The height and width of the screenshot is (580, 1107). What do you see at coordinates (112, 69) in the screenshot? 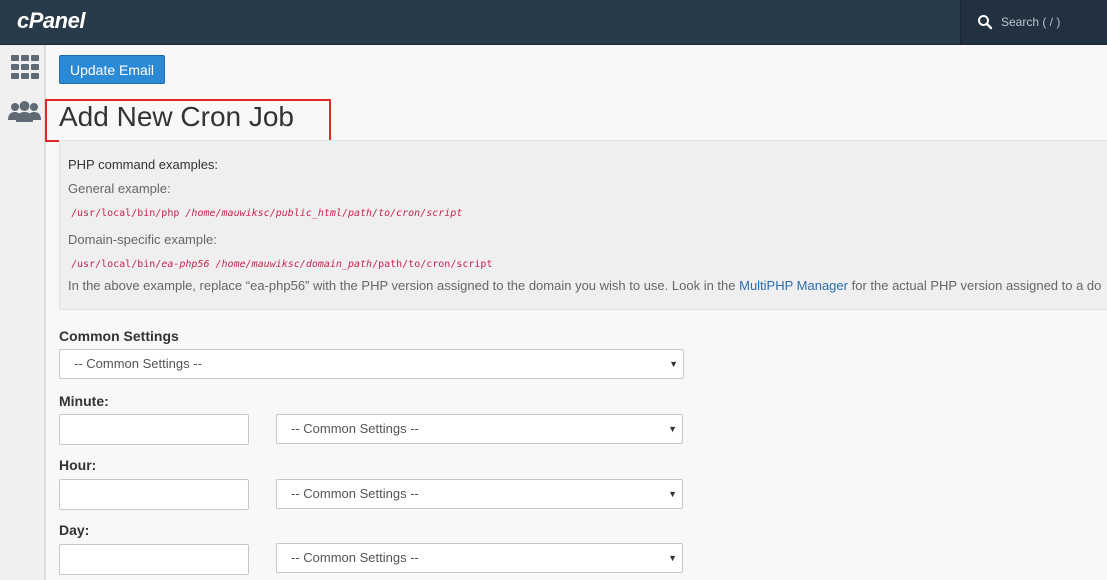
I see `update-email-button: Update Email` at bounding box center [112, 69].